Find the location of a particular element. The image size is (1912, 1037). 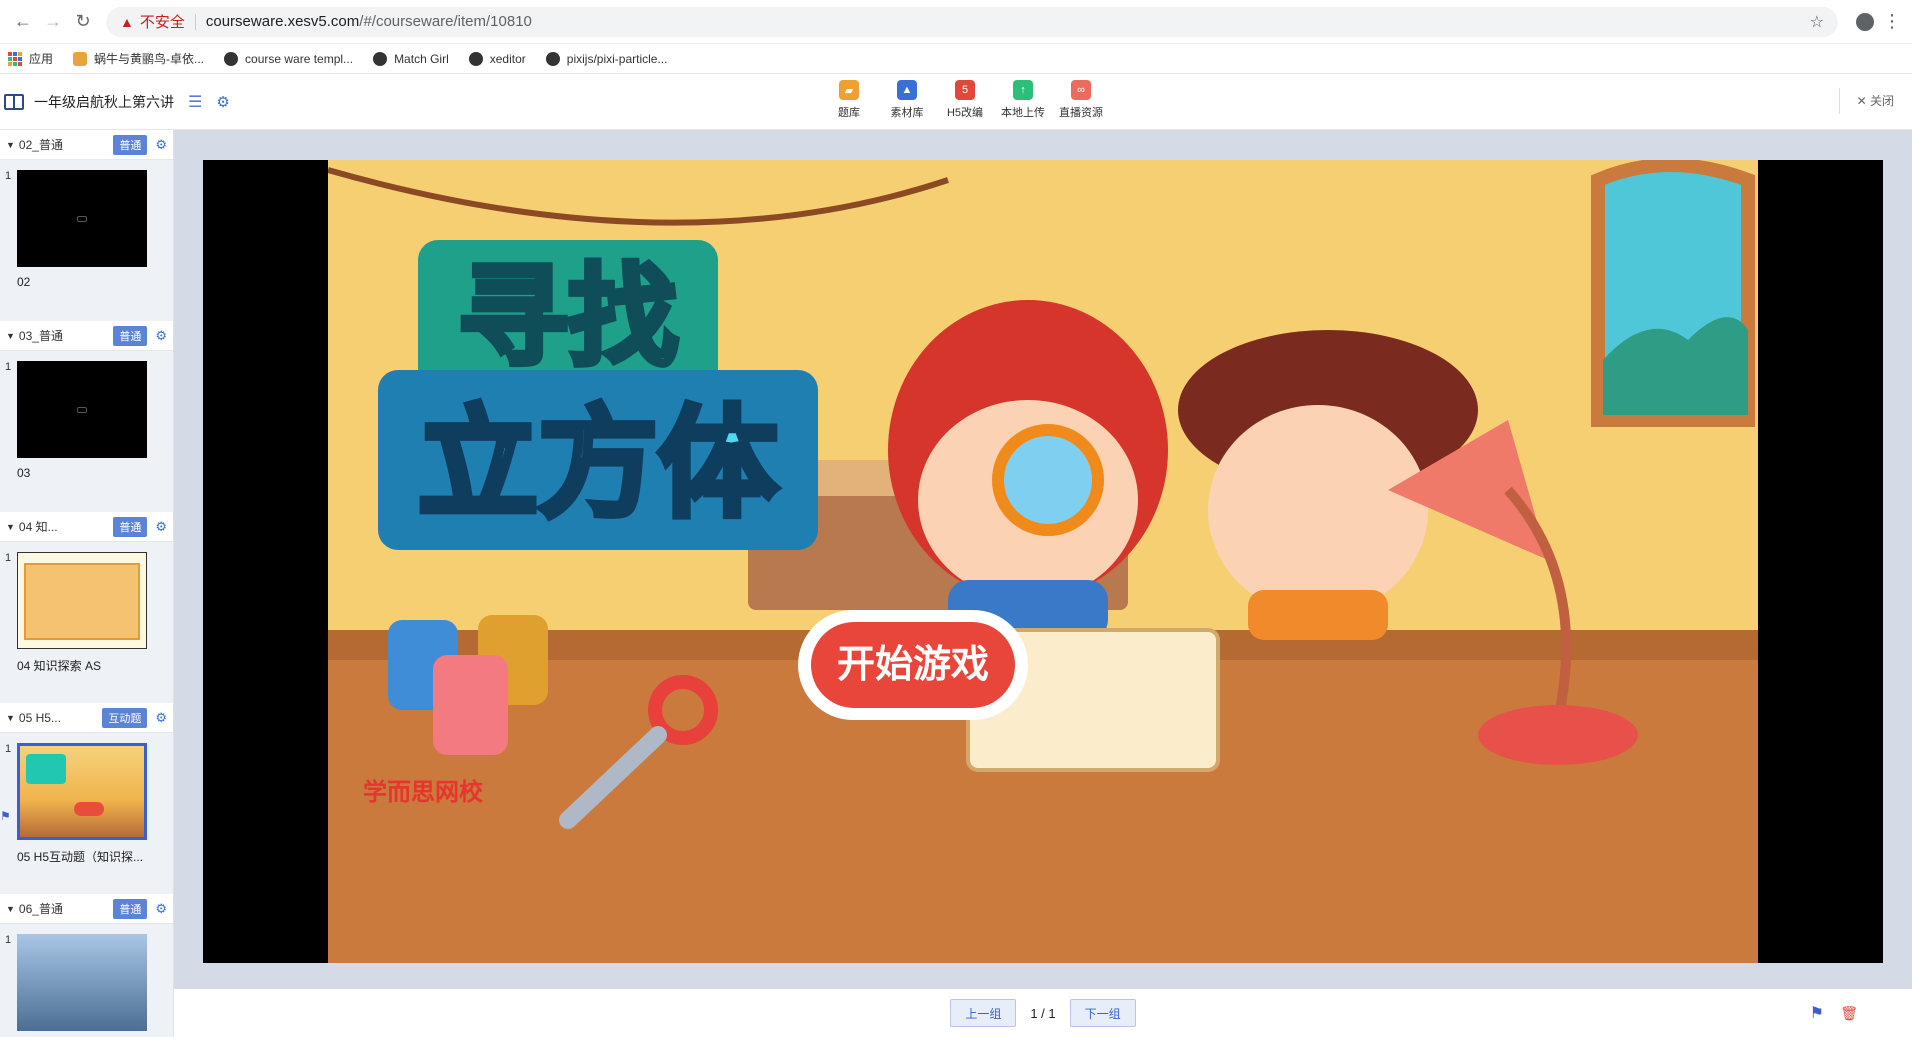

group-header: ▼ 06_普通 普通 ⚙ is located at coordinates (86, 909).